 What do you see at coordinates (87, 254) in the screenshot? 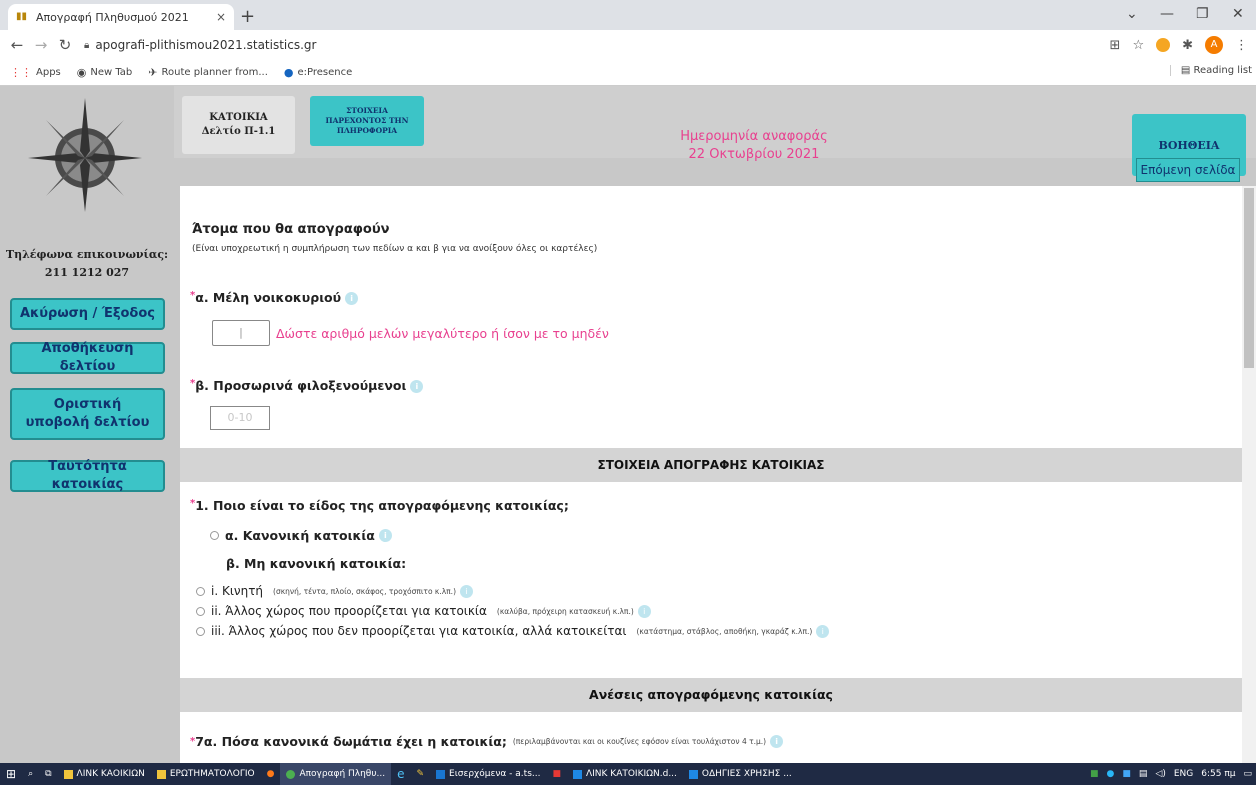
I see `phone-label: Τηλέφωνα επικοινωνίας:` at bounding box center [87, 254].